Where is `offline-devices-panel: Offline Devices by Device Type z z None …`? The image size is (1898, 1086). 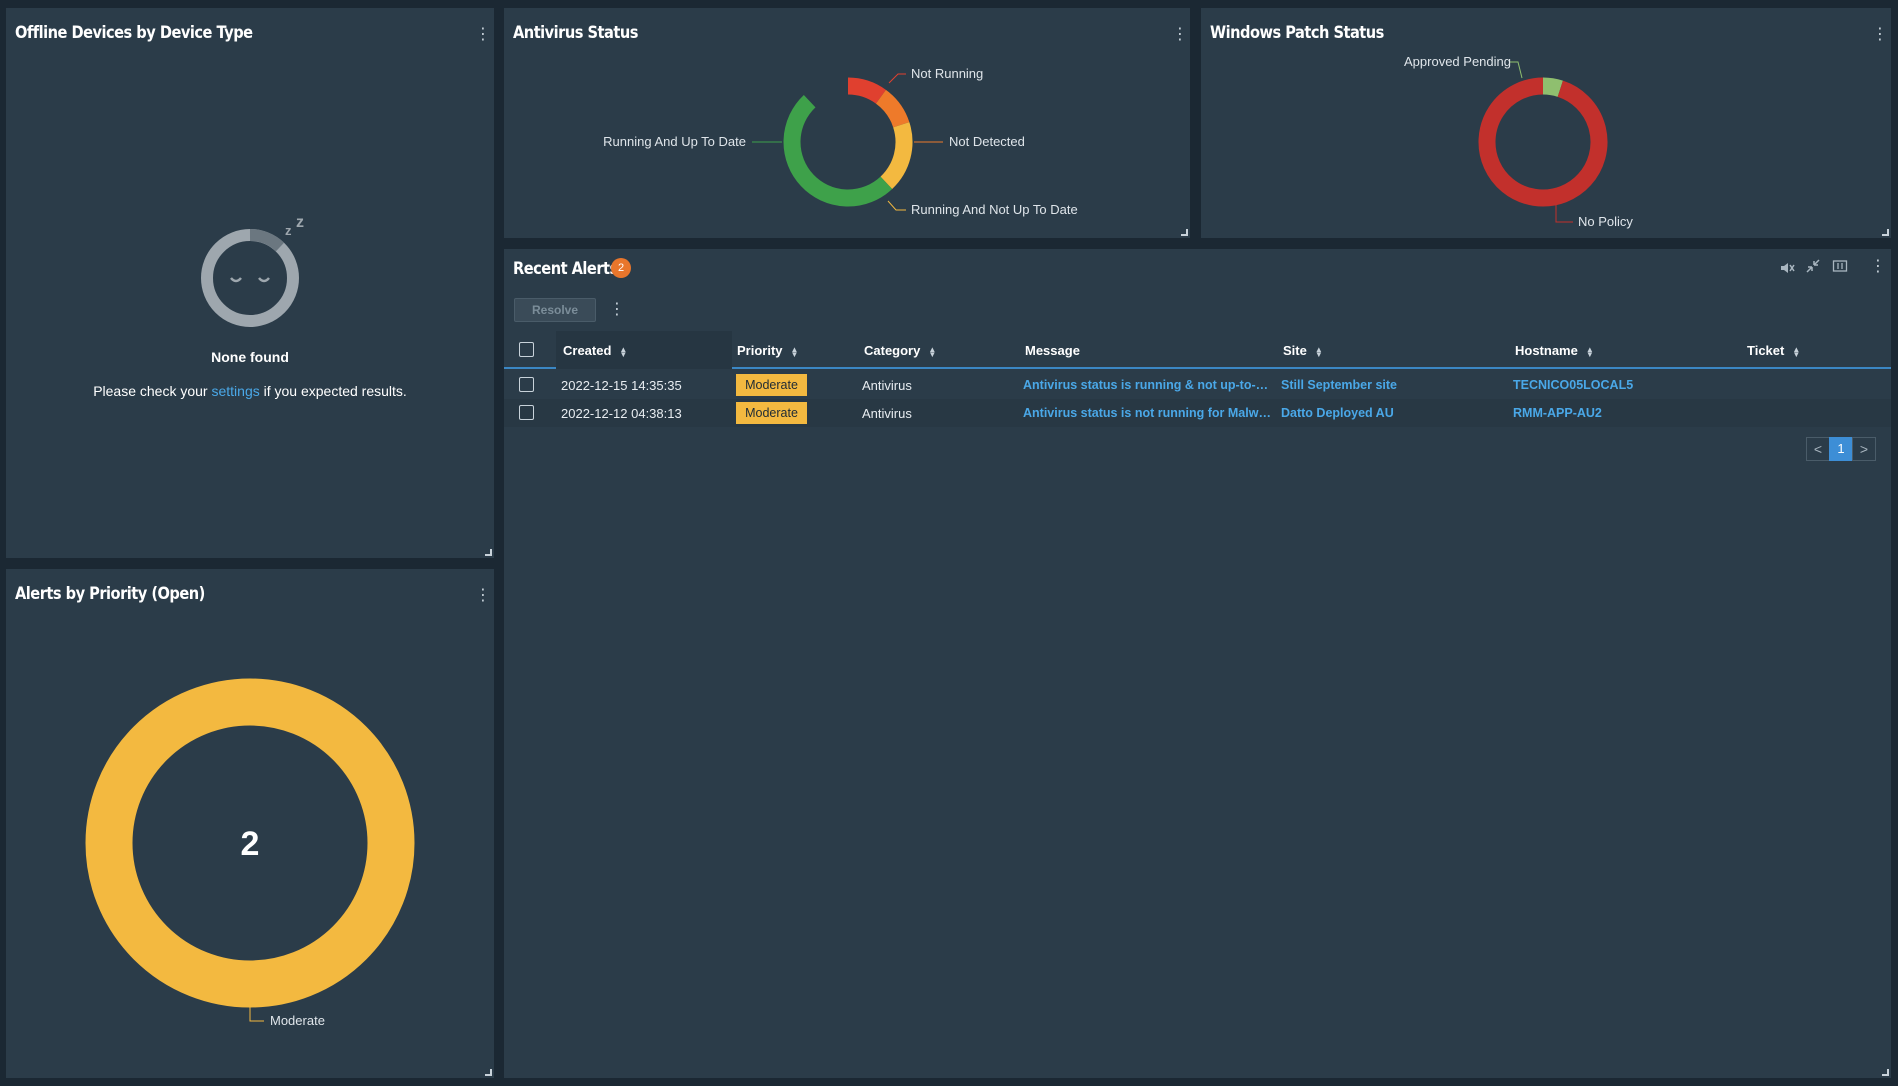 offline-devices-panel: Offline Devices by Device Type z z None … is located at coordinates (250, 283).